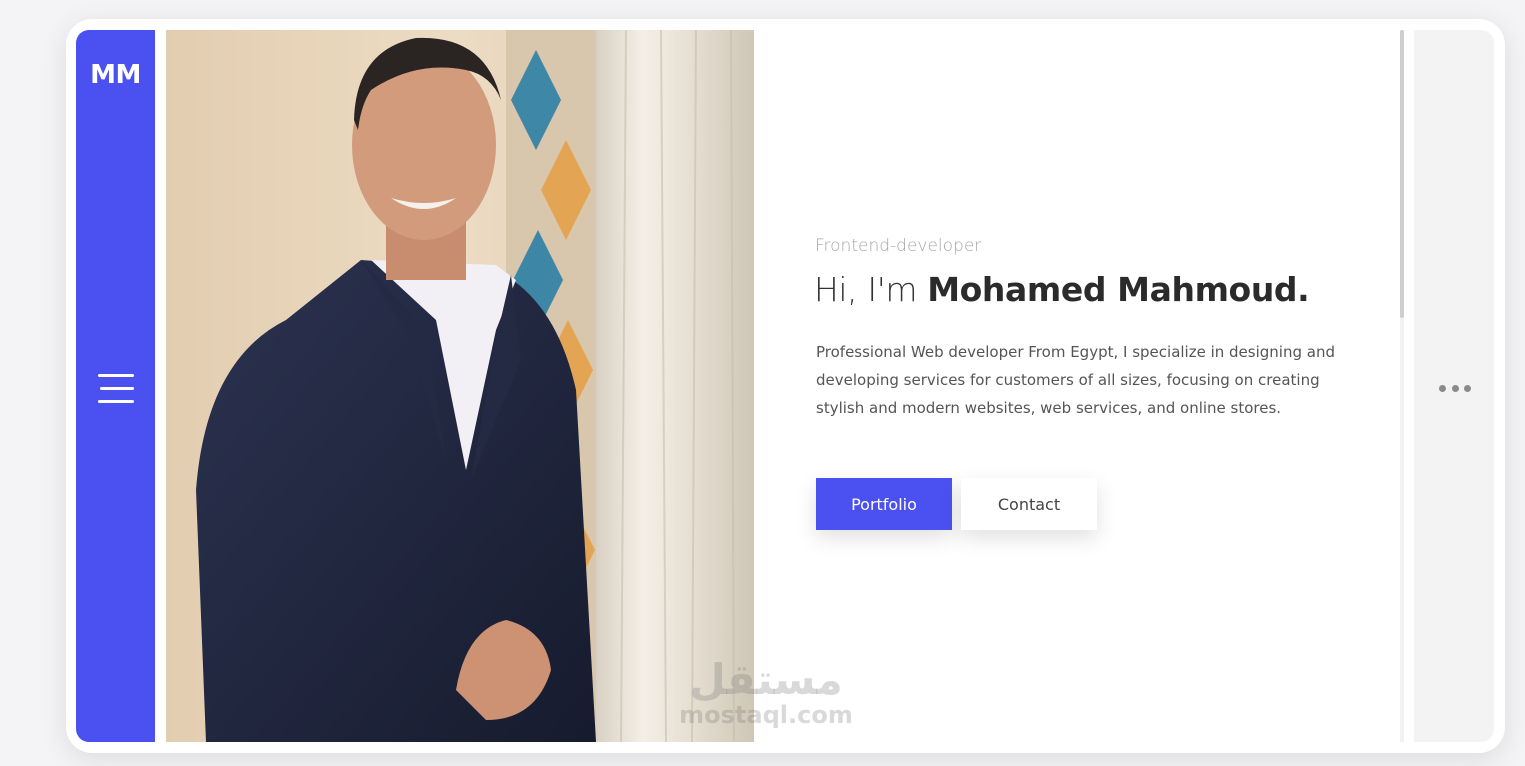  I want to click on hero-name: Mohamed Mahmoud., so click(1118, 289).